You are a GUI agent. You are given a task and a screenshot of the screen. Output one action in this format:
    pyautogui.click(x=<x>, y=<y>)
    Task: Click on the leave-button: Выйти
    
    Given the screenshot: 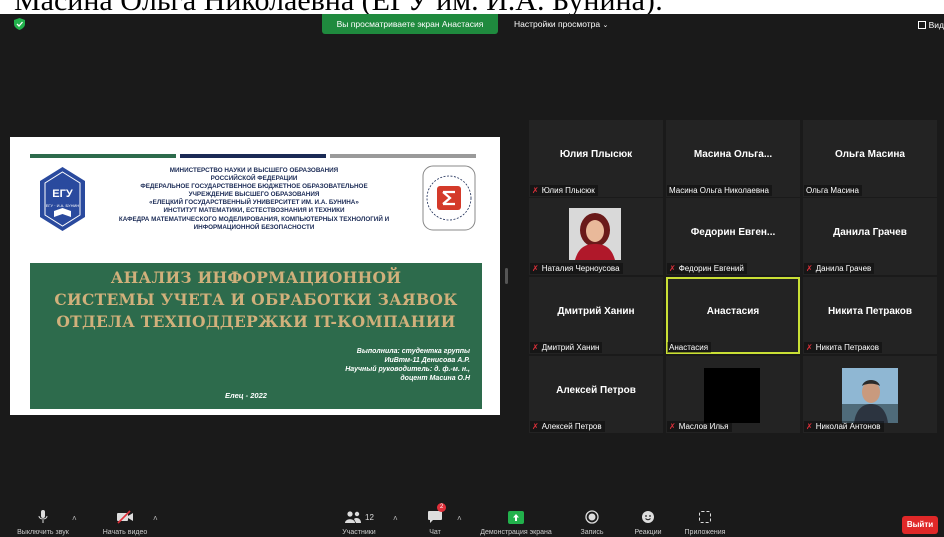 What is the action you would take?
    pyautogui.click(x=920, y=525)
    